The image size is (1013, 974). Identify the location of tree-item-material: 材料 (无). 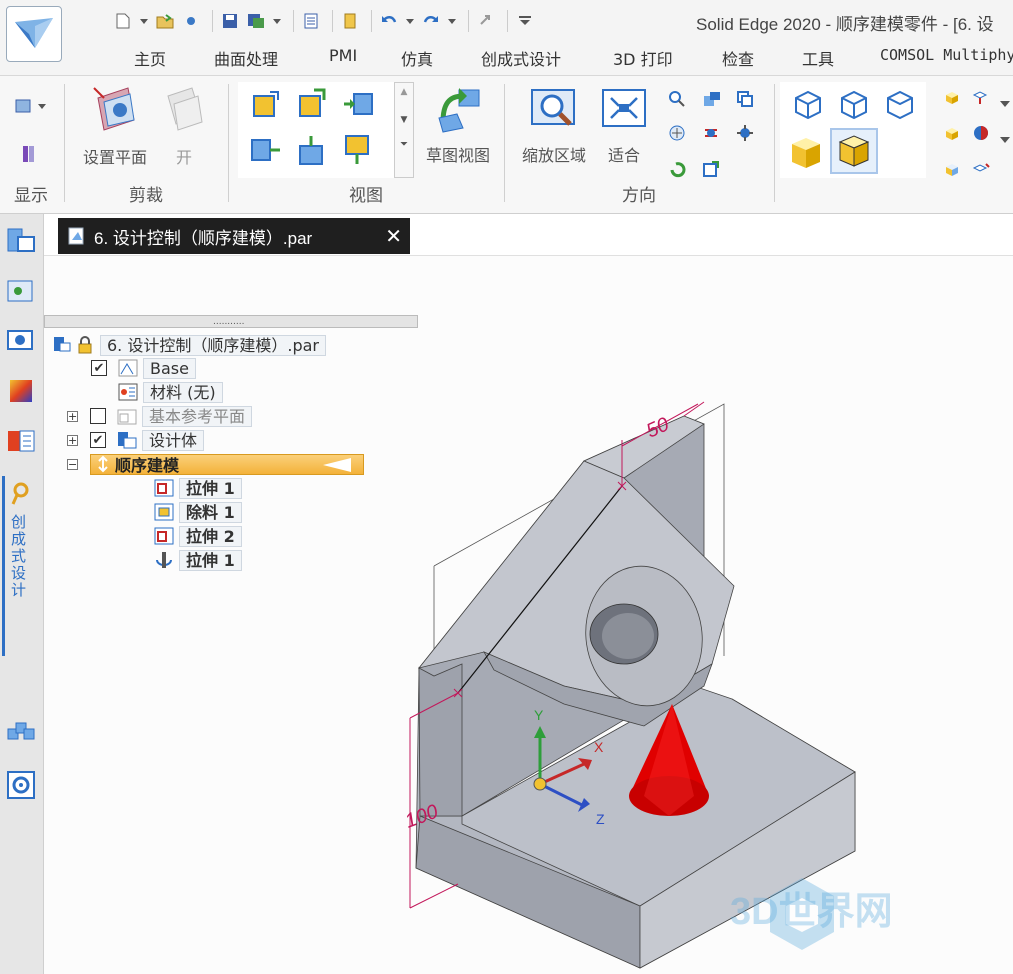
(170, 392).